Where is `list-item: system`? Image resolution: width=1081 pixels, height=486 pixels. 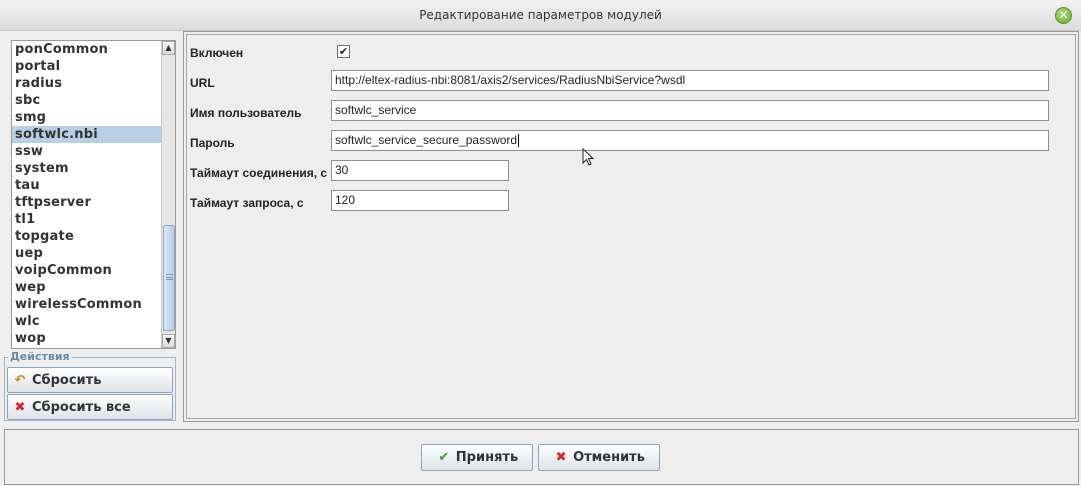
list-item: system is located at coordinates (87, 168).